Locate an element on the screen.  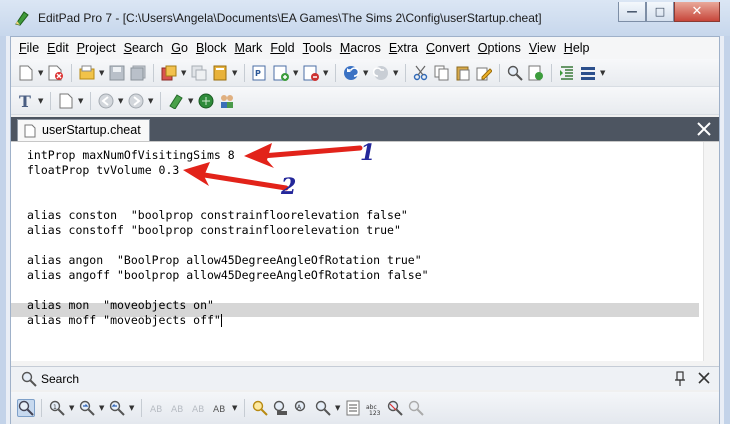
undo-icon is located at coordinates (351, 73).